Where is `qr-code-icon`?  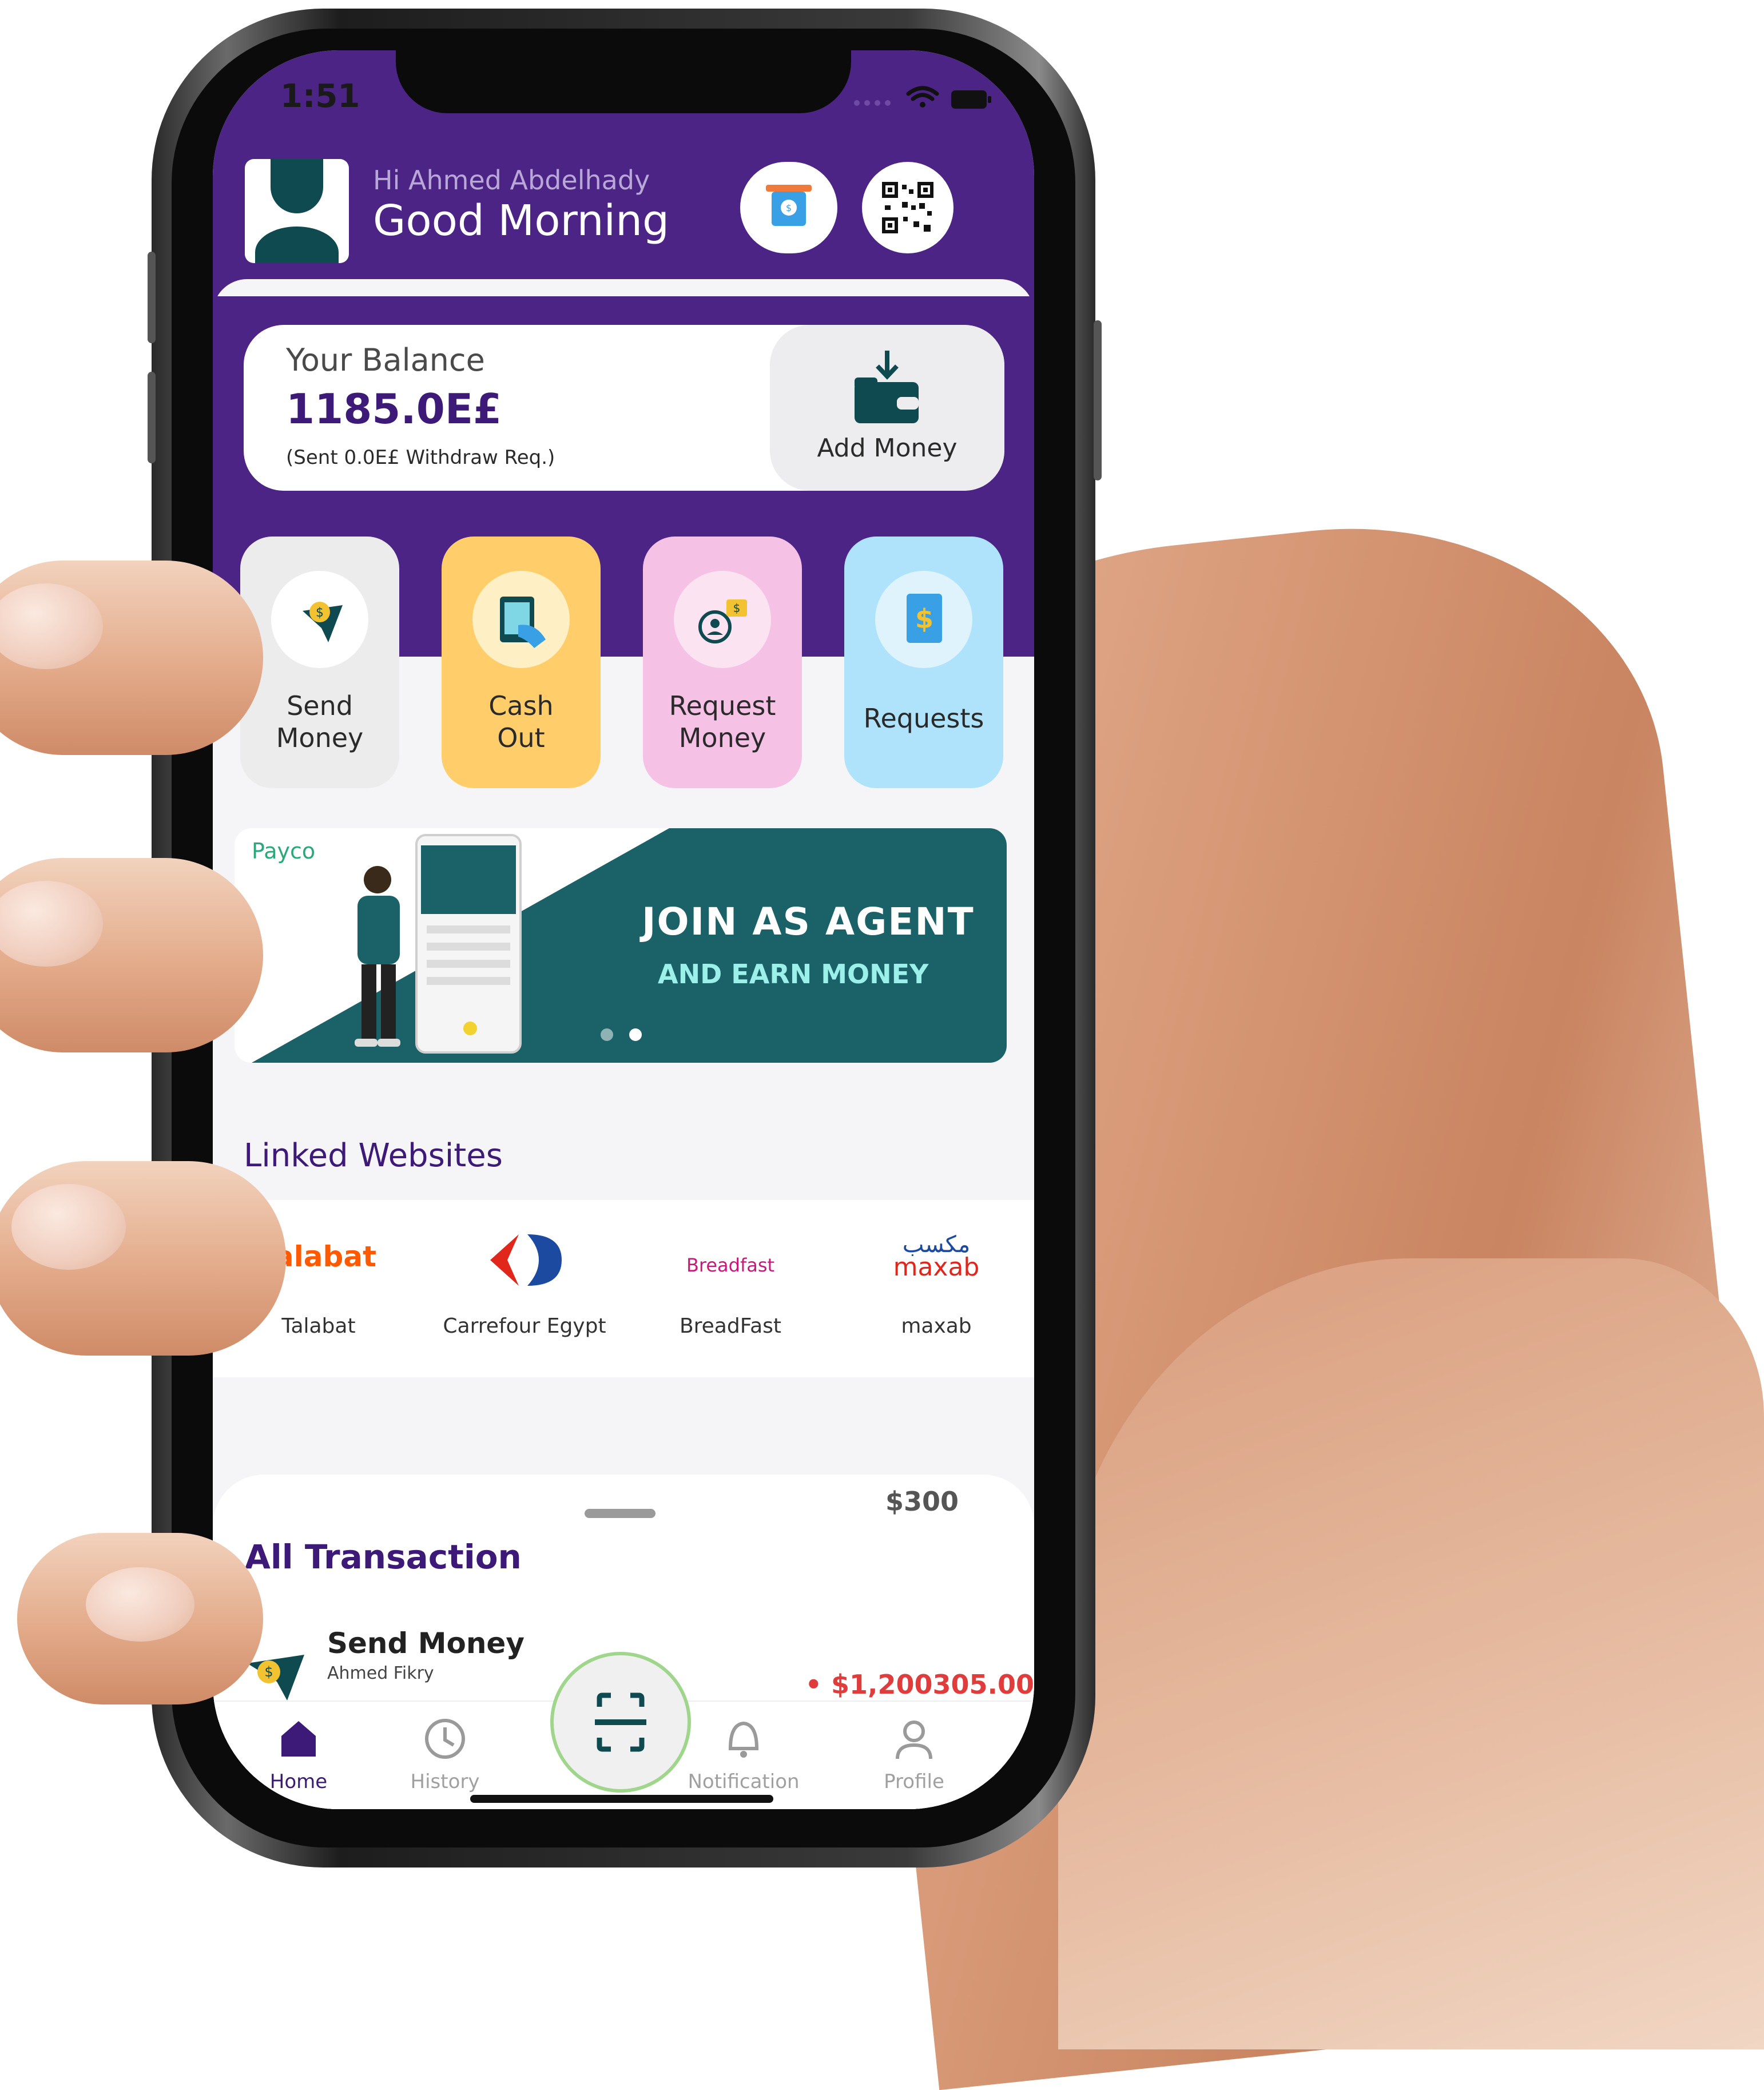 qr-code-icon is located at coordinates (907, 207).